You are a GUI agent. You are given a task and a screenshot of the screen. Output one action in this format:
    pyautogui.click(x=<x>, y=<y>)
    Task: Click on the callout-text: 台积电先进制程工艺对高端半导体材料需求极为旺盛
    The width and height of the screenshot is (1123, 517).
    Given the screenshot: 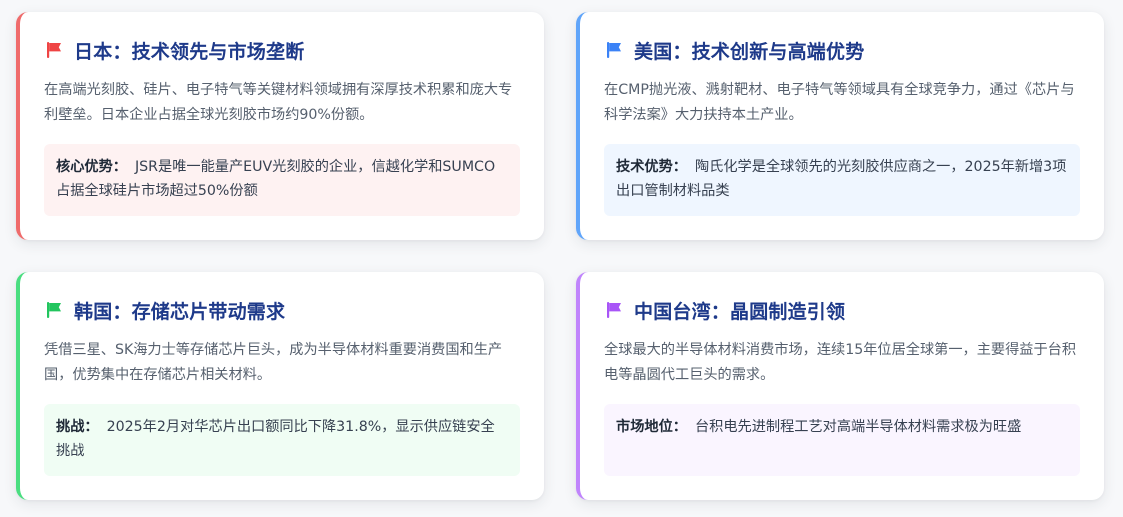 What is the action you would take?
    pyautogui.click(x=858, y=427)
    